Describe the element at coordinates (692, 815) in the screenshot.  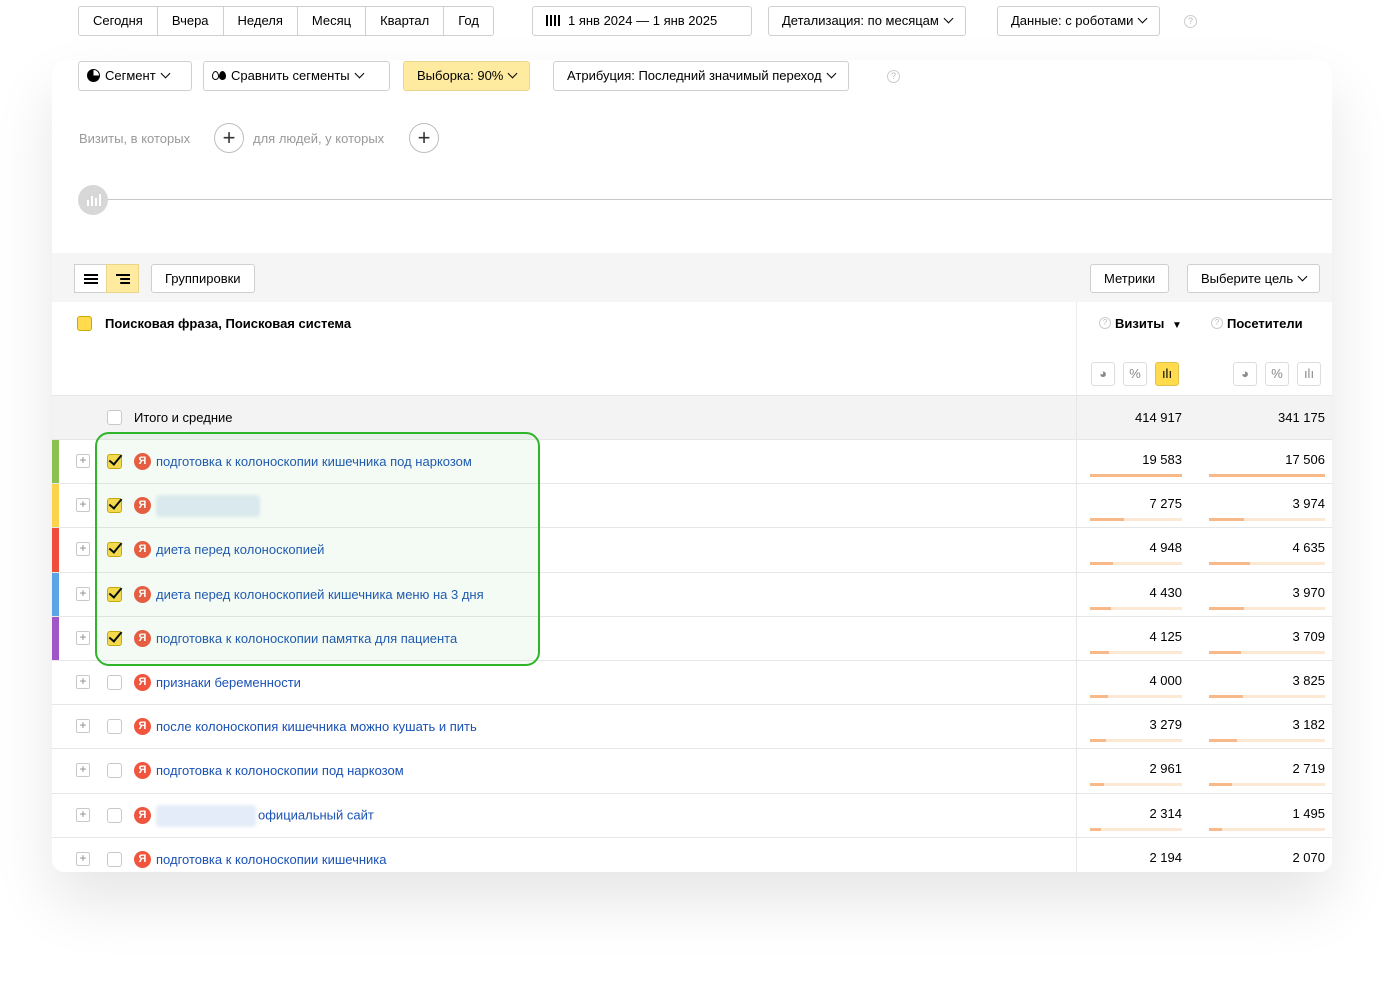
I see `table-row: + Я официальный сайт 2 314 1 495` at that location.